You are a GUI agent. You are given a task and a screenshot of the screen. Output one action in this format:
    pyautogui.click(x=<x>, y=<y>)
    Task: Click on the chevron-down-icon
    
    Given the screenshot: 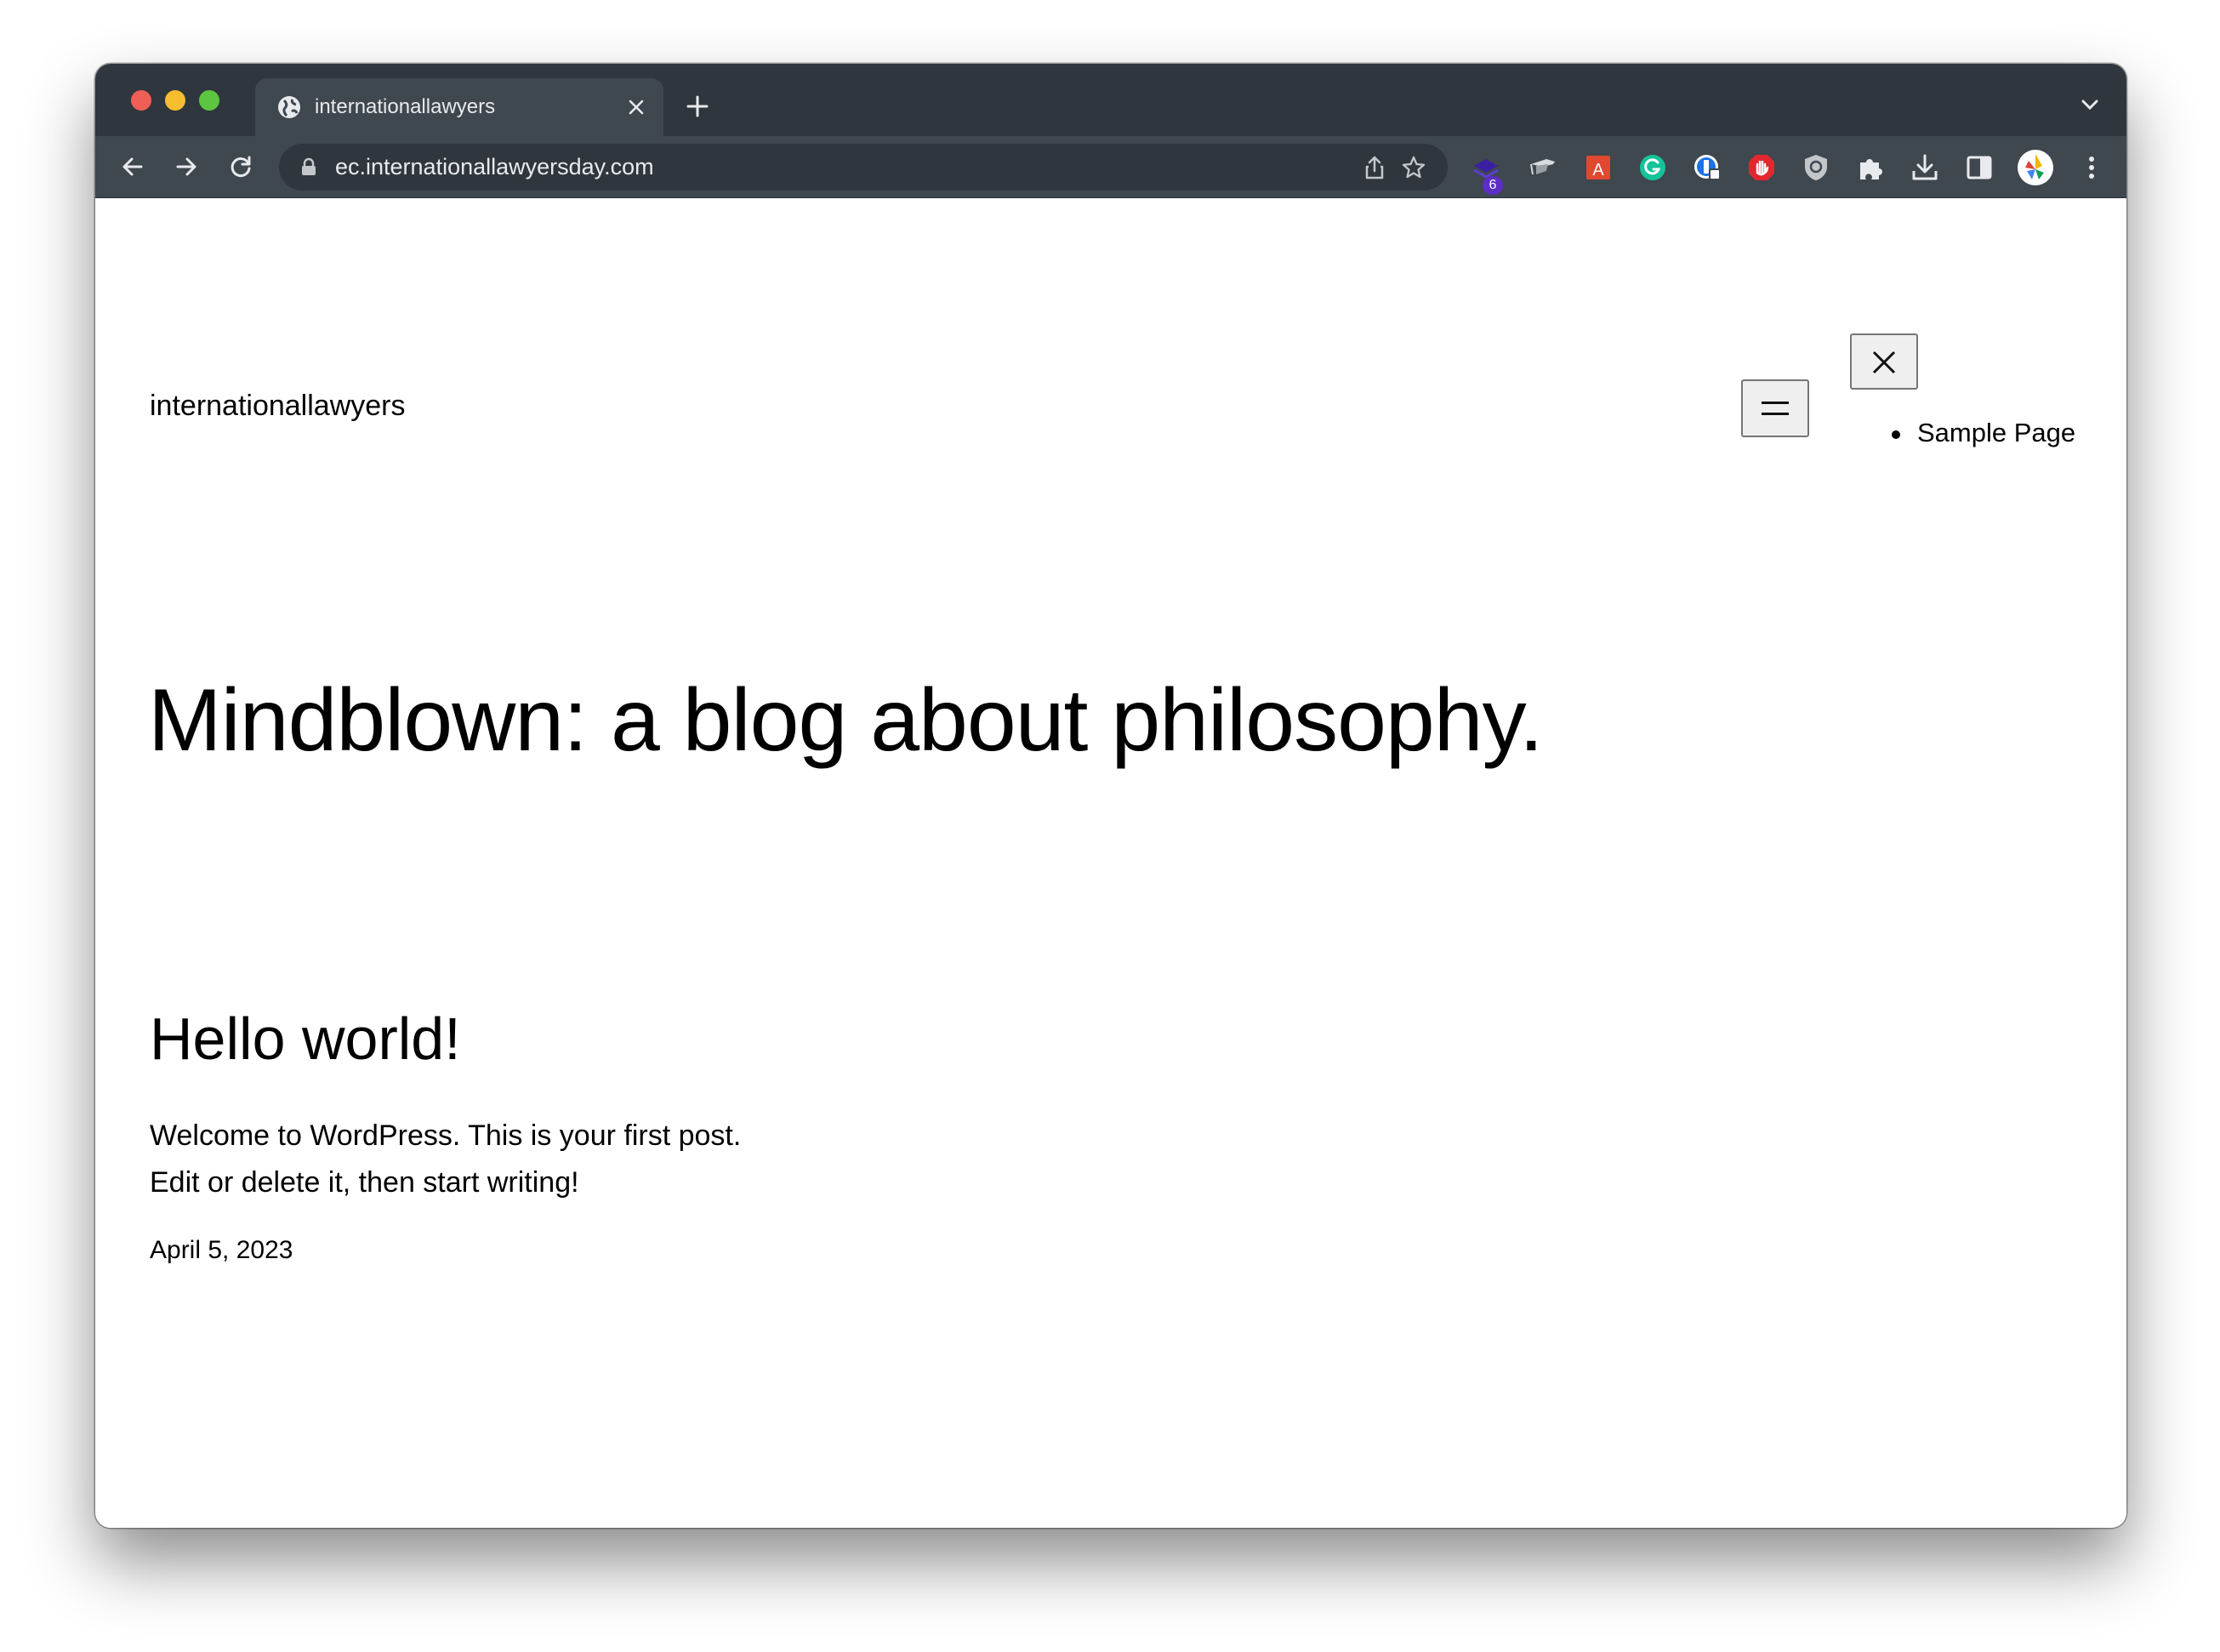 What is the action you would take?
    pyautogui.click(x=2090, y=104)
    